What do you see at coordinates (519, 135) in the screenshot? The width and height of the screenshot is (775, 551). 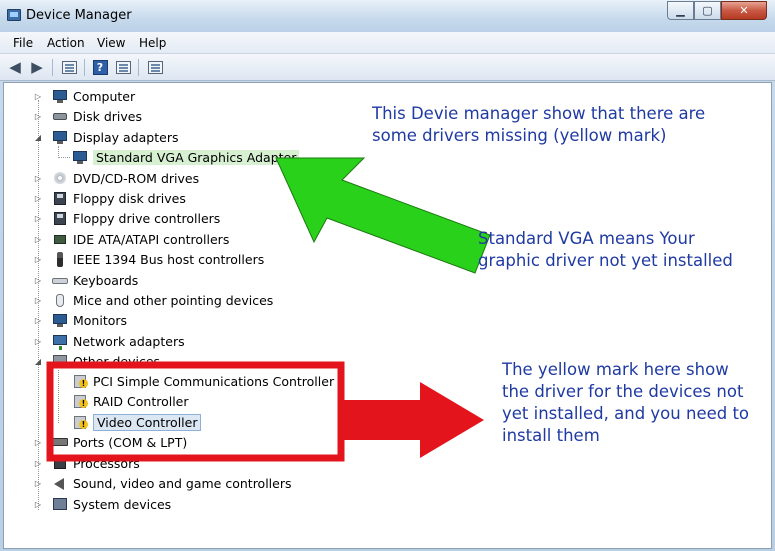 I see `annotation-line: some drivers missing (yellow mark)` at bounding box center [519, 135].